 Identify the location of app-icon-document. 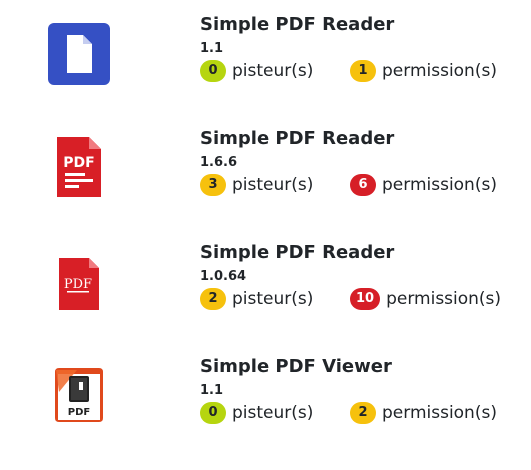
(79, 54).